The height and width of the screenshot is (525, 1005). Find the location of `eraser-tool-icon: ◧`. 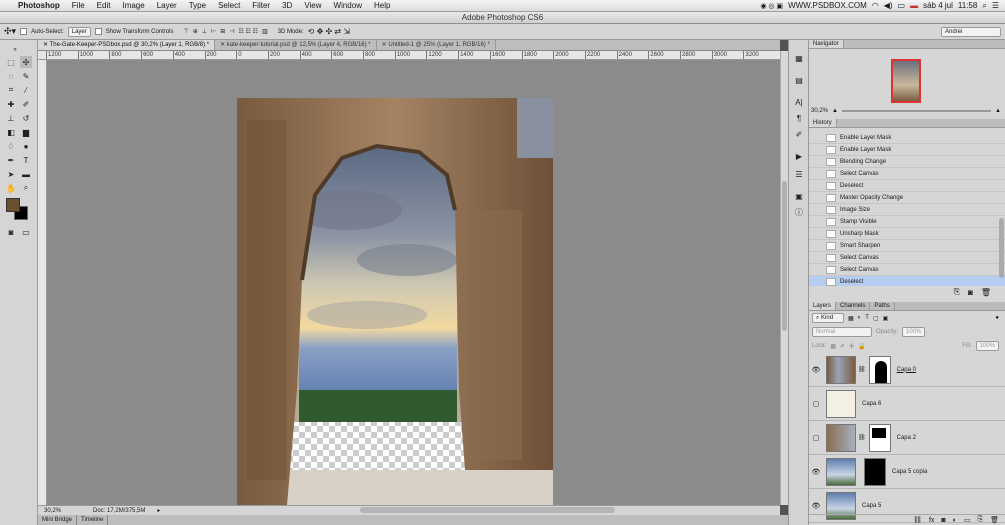

eraser-tool-icon: ◧ is located at coordinates (11, 132).